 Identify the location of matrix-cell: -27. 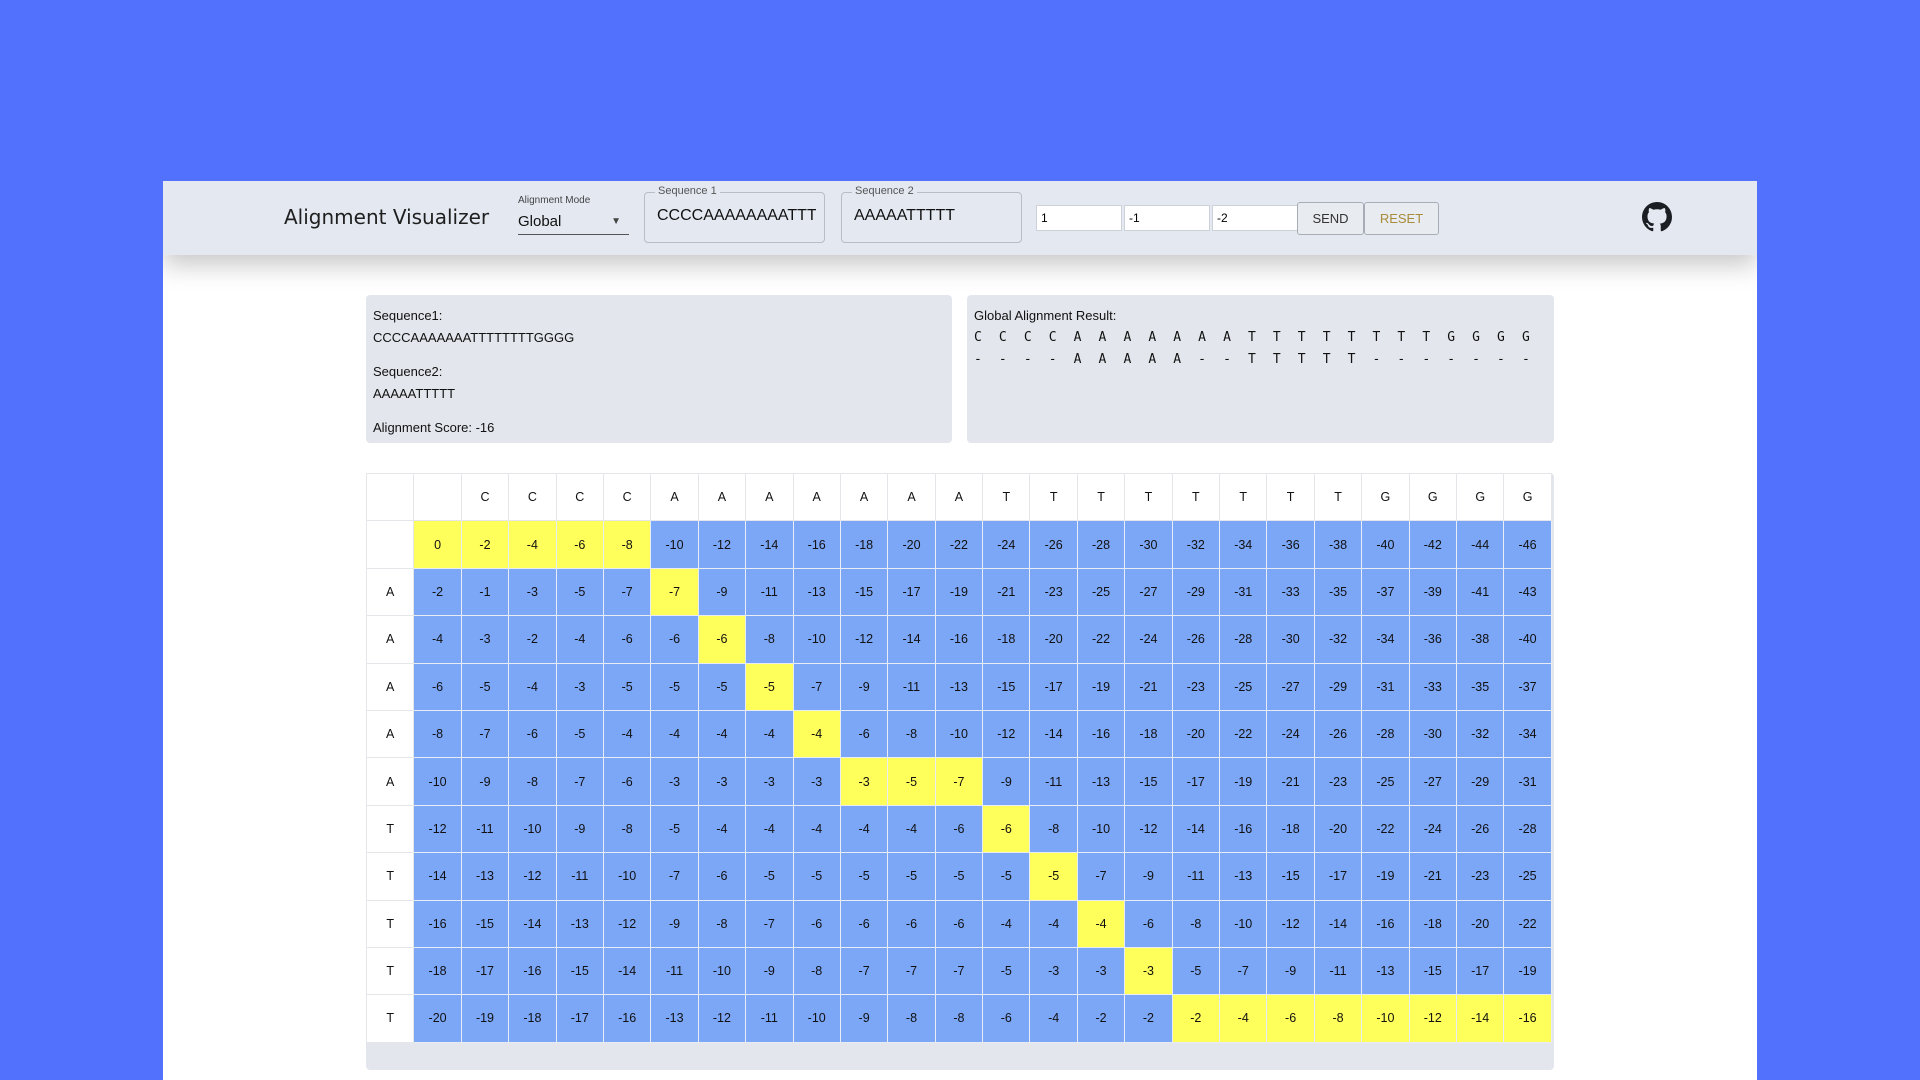
(1432, 781).